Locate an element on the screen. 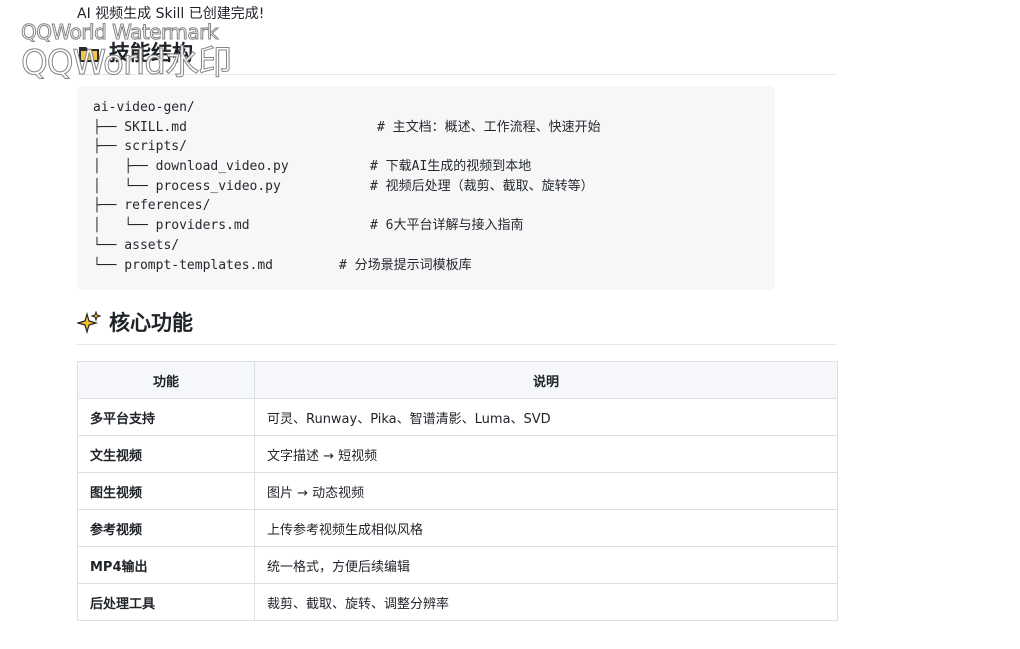 The image size is (1020, 649). feature-name-cell: 后处理工具 is located at coordinates (166, 602).